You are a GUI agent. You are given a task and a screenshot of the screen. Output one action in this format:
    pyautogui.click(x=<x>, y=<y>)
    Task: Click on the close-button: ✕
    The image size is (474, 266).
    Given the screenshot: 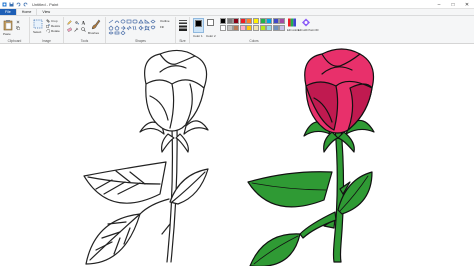 What is the action you would take?
    pyautogui.click(x=467, y=4)
    